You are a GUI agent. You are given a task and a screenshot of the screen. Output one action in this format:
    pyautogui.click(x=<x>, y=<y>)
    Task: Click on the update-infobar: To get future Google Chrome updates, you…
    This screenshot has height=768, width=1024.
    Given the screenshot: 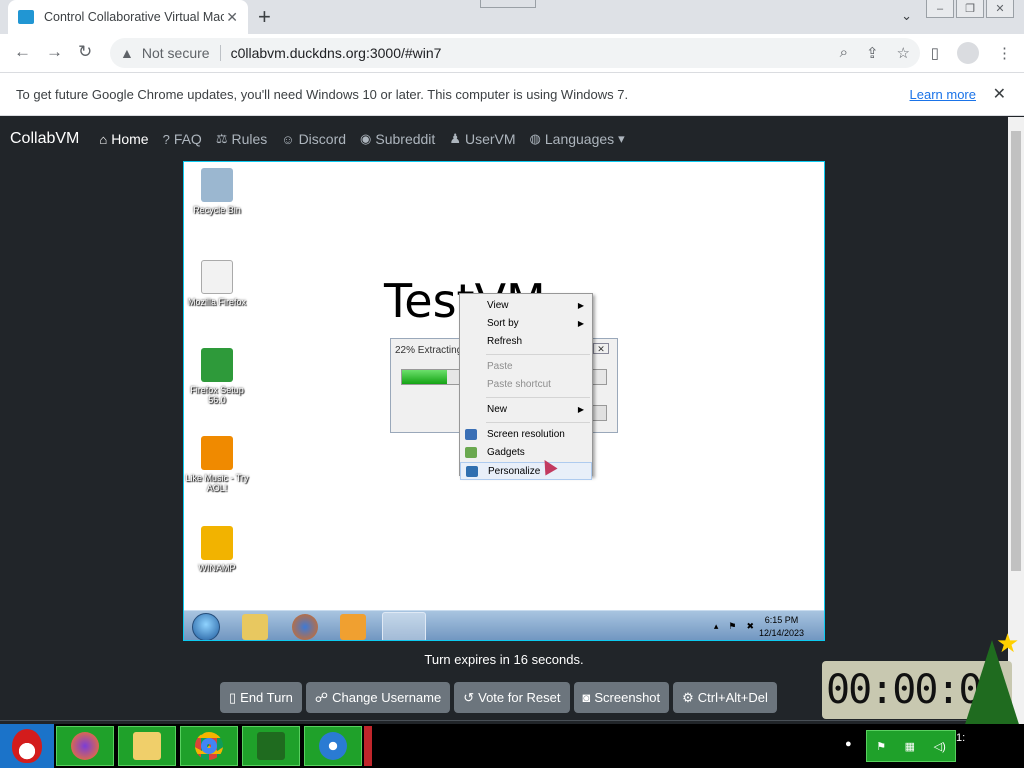 What is the action you would take?
    pyautogui.click(x=512, y=94)
    